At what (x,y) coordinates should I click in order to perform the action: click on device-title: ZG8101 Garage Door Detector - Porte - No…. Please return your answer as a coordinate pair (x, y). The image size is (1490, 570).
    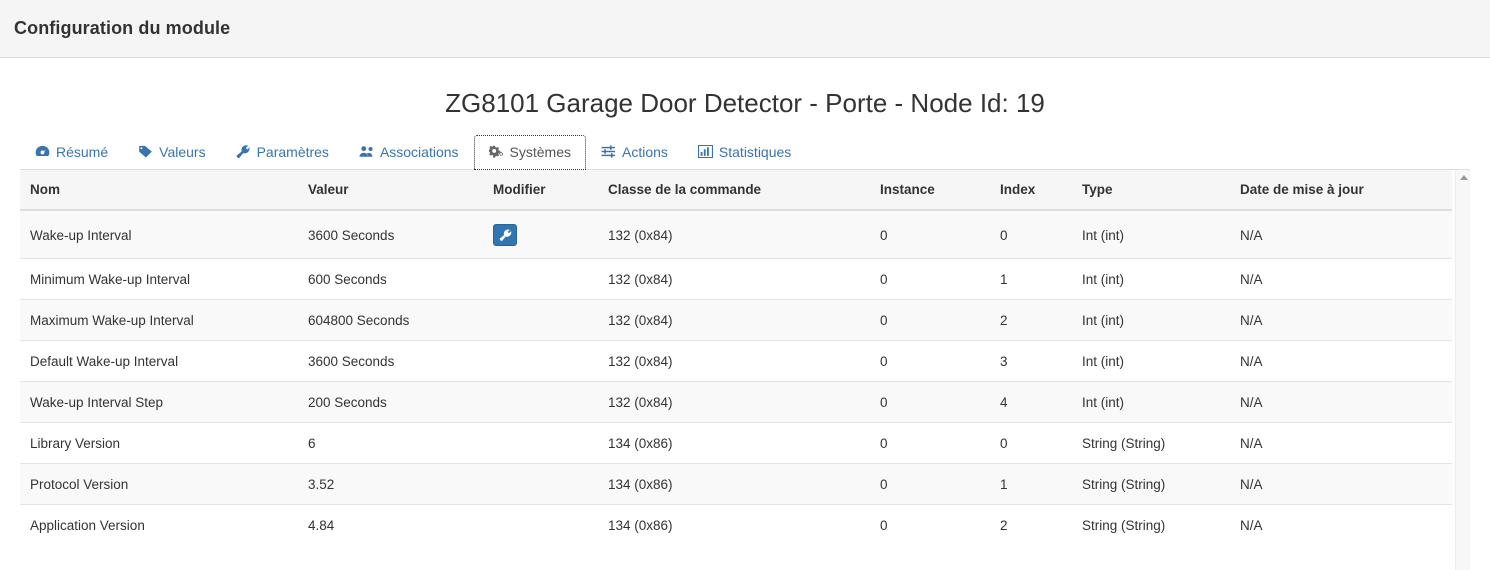
    Looking at the image, I should click on (745, 103).